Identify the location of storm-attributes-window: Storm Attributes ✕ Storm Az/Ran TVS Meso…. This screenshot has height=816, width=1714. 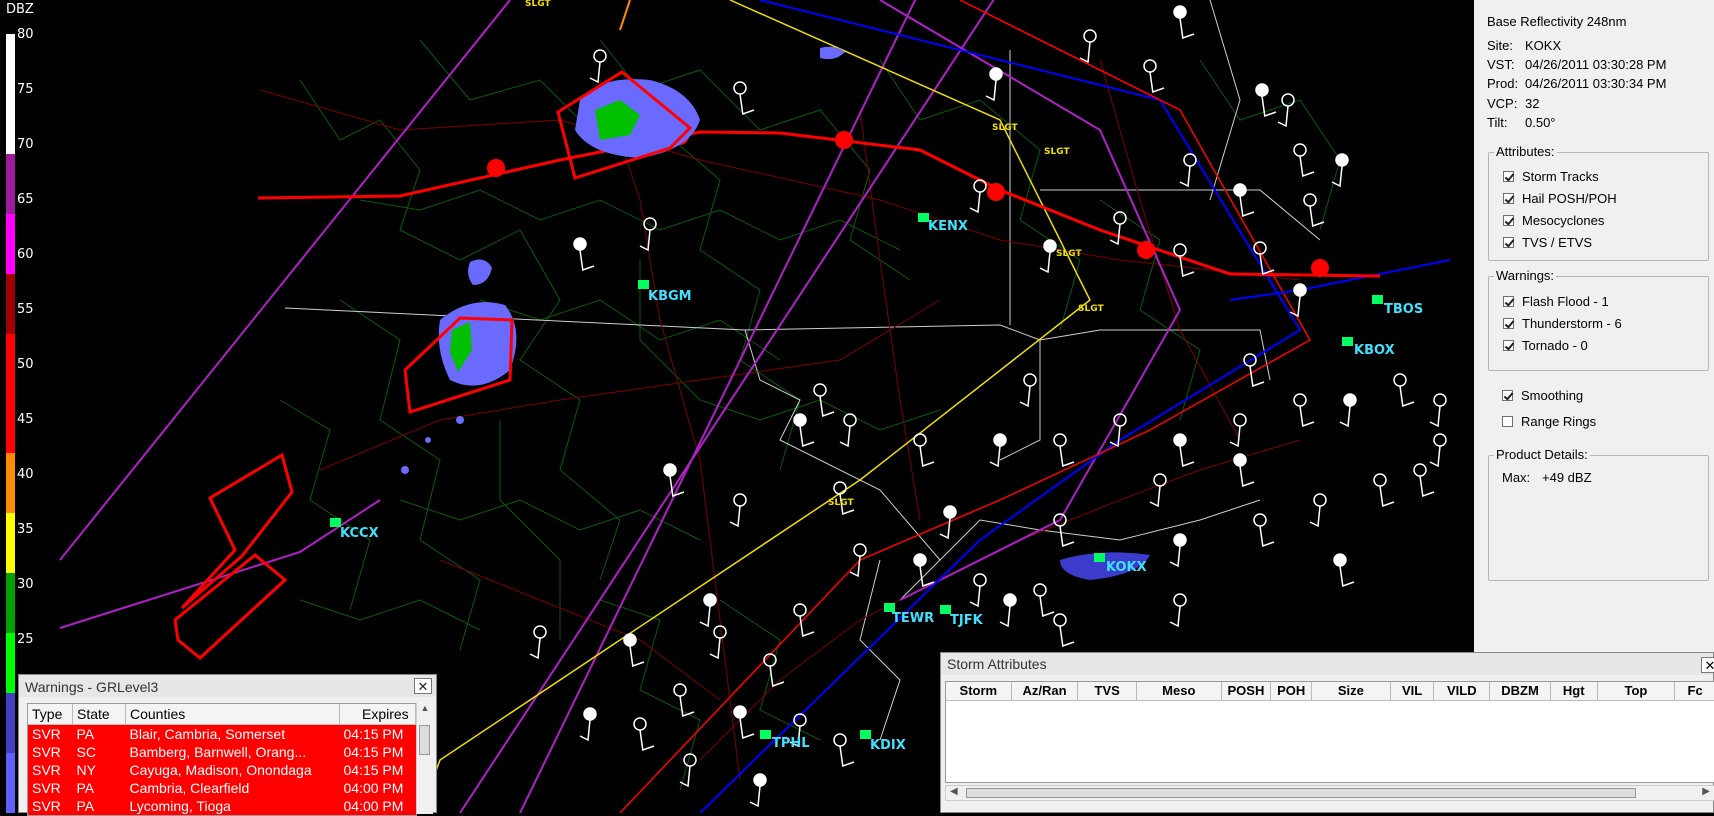
(1327, 732).